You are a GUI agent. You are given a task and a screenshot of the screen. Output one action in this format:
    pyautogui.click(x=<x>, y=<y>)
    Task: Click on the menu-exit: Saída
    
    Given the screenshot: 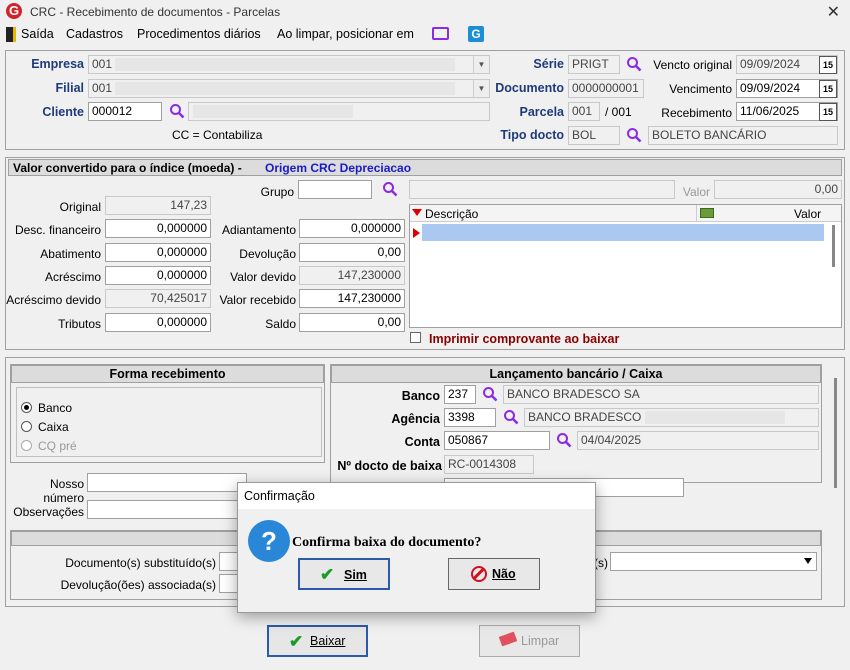 What is the action you would take?
    pyautogui.click(x=37, y=34)
    